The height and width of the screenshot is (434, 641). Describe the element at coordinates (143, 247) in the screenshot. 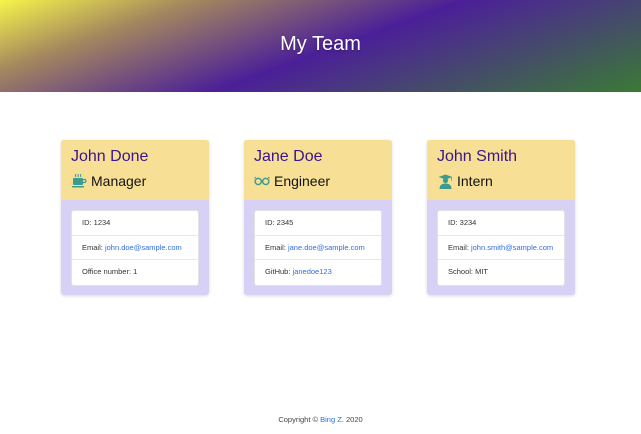

I see `email-link: john.doe@sample.com` at that location.